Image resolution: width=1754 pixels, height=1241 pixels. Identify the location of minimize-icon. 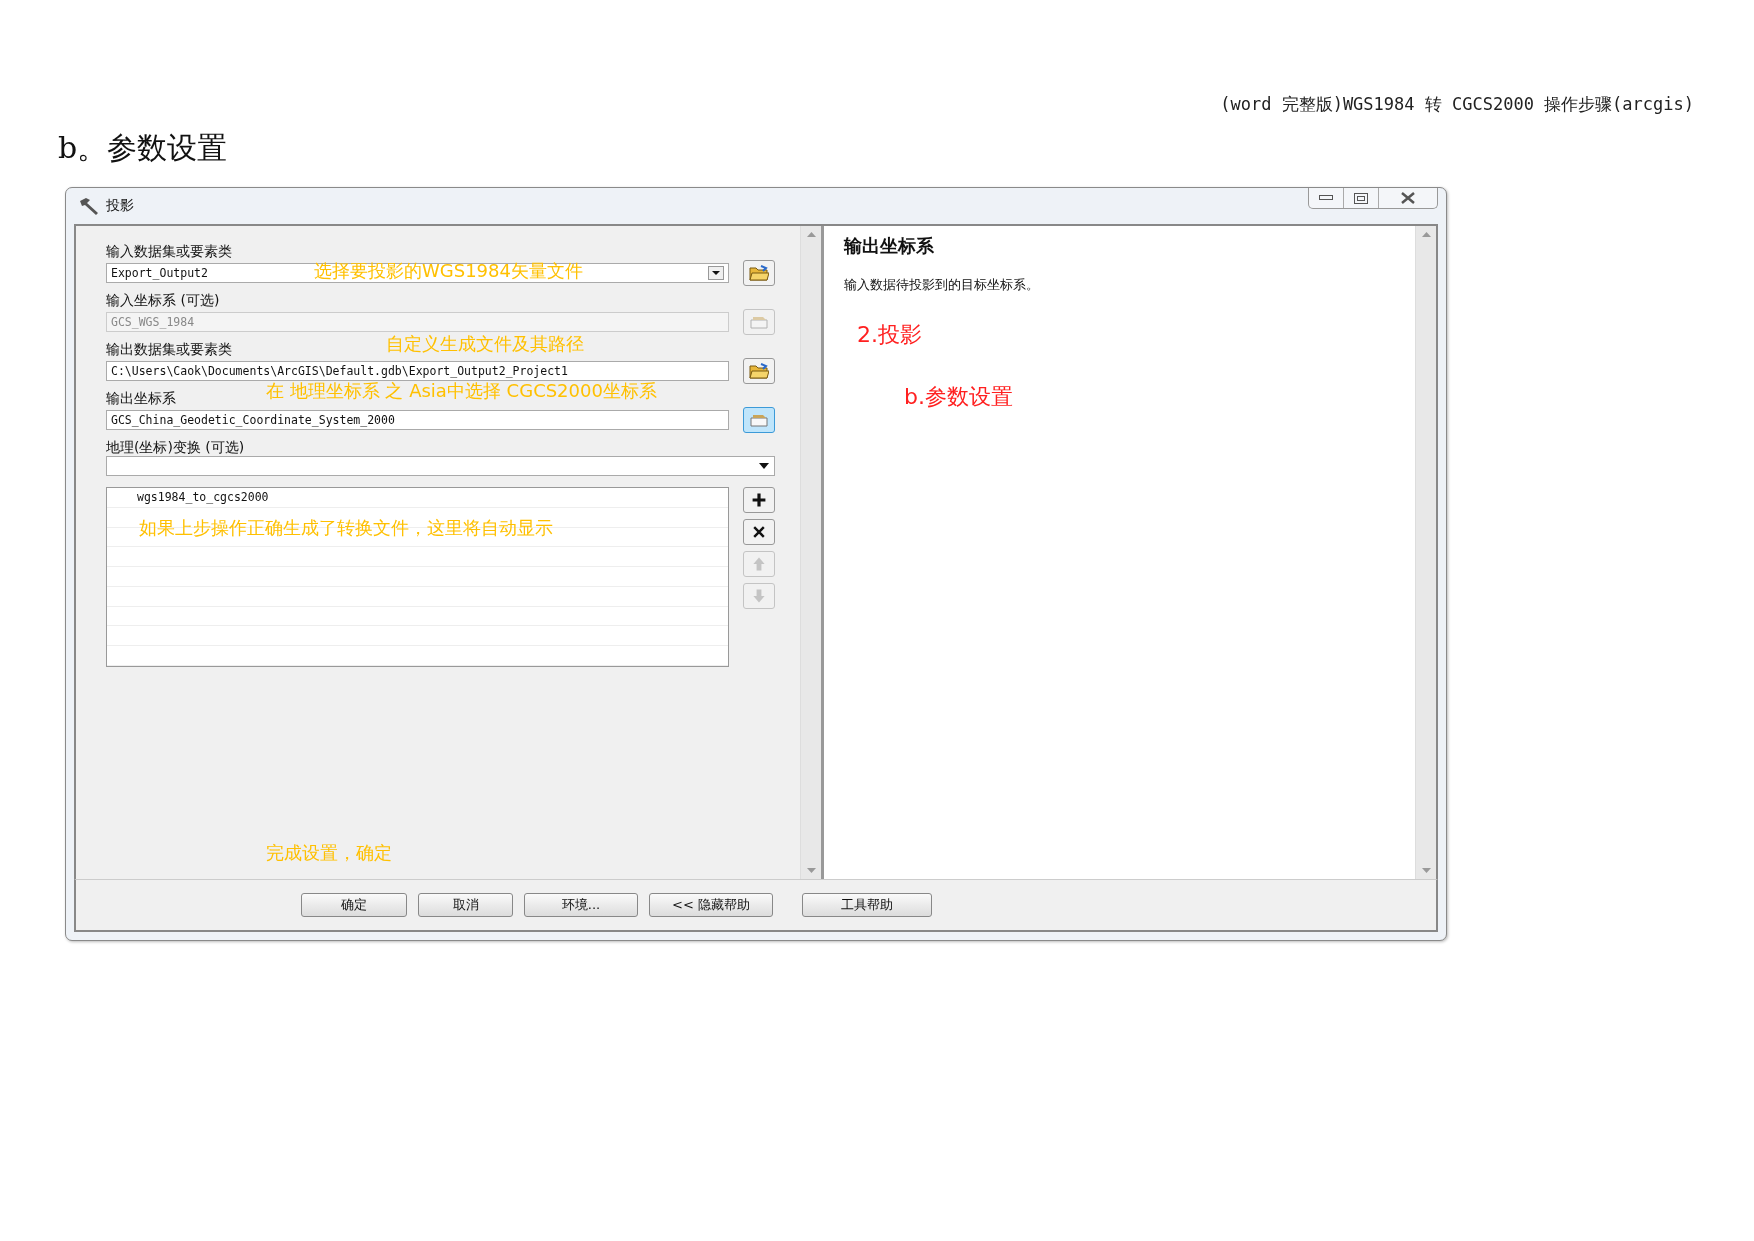
(1326, 198).